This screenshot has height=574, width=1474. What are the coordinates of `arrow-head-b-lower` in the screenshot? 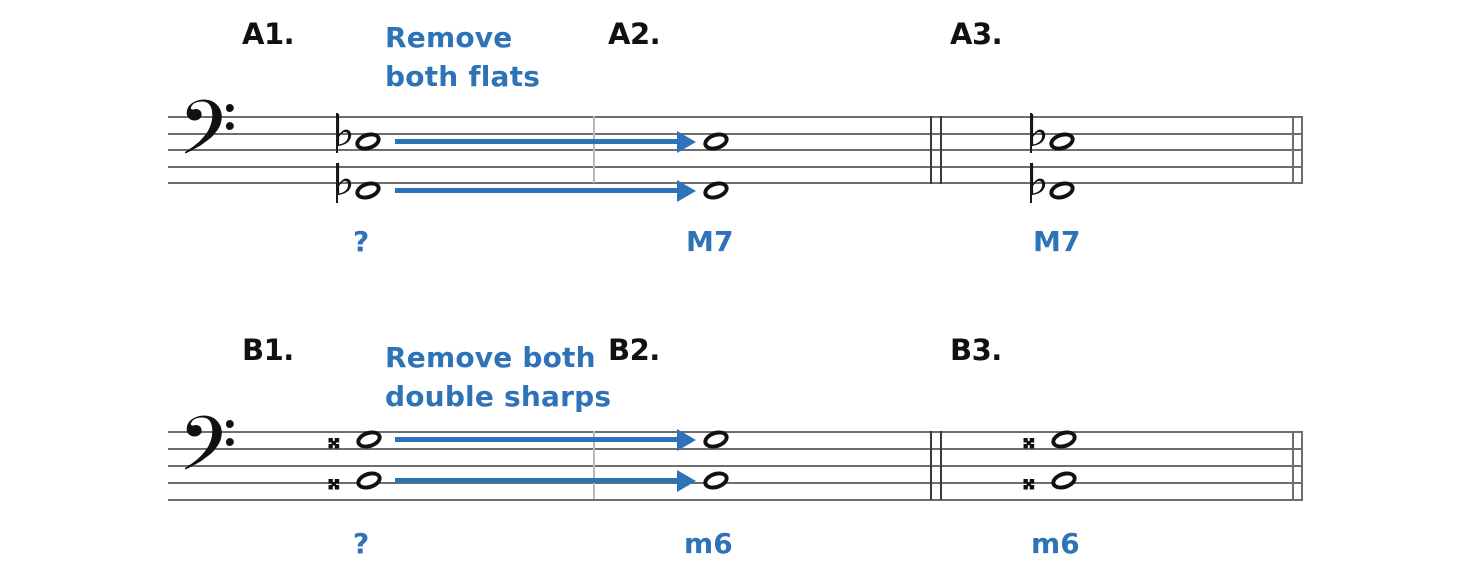 It's located at (686, 481).